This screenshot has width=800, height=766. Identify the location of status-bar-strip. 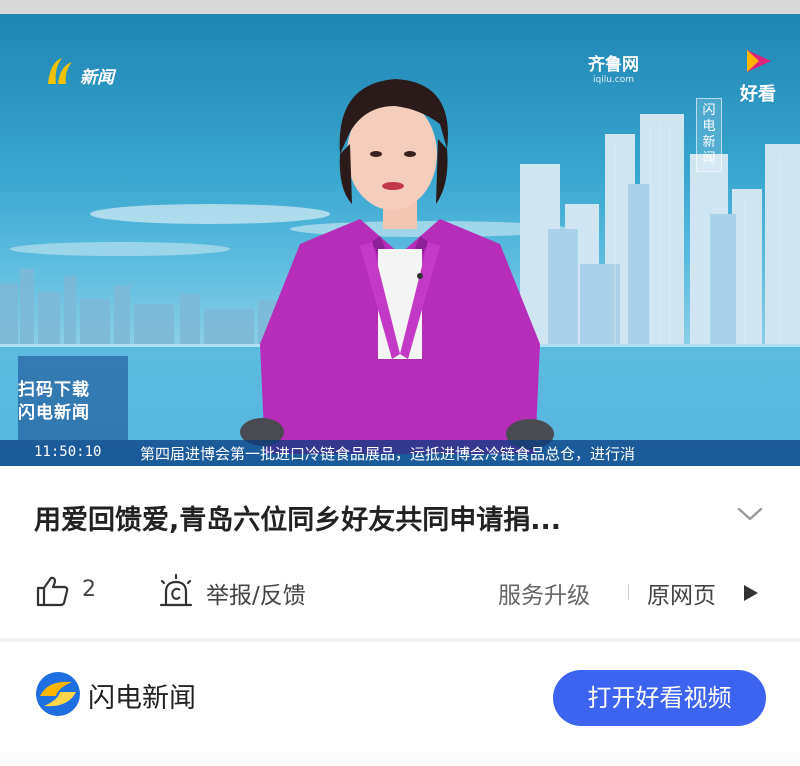
(400, 7).